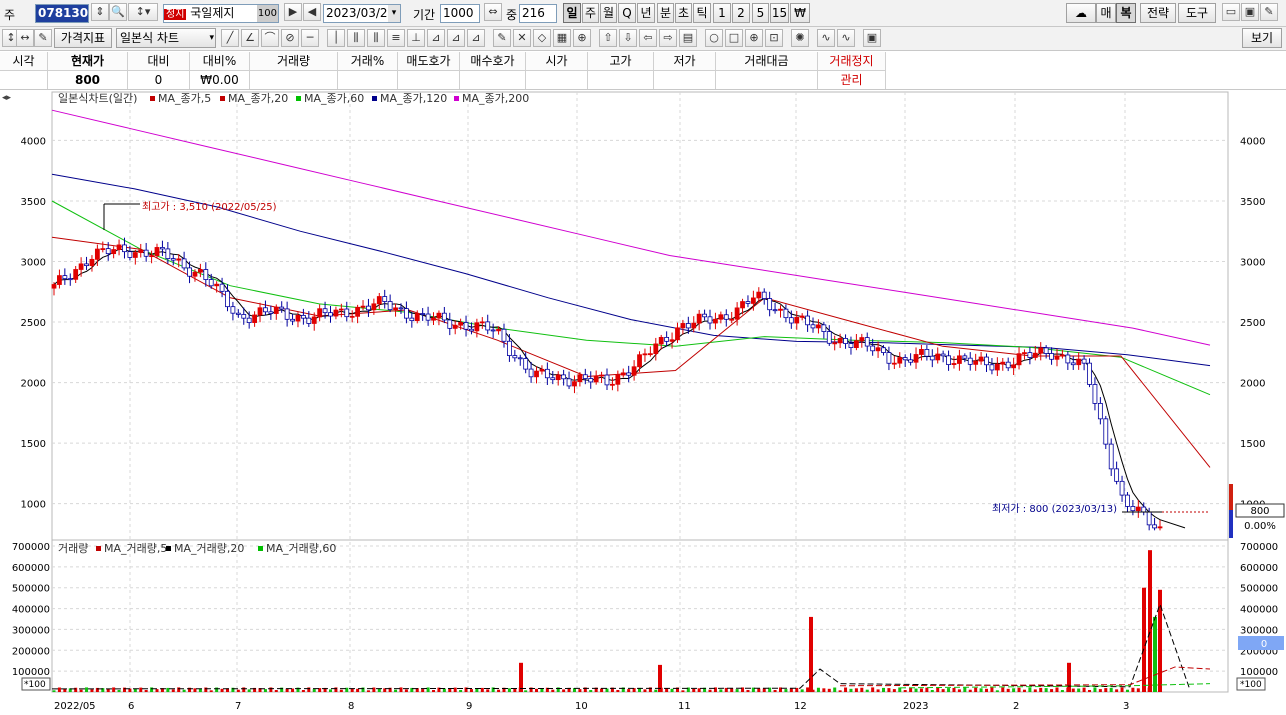 This screenshot has height=715, width=1286. Describe the element at coordinates (456, 38) in the screenshot. I see `triangle-b-tool-icon: ⊿` at that location.